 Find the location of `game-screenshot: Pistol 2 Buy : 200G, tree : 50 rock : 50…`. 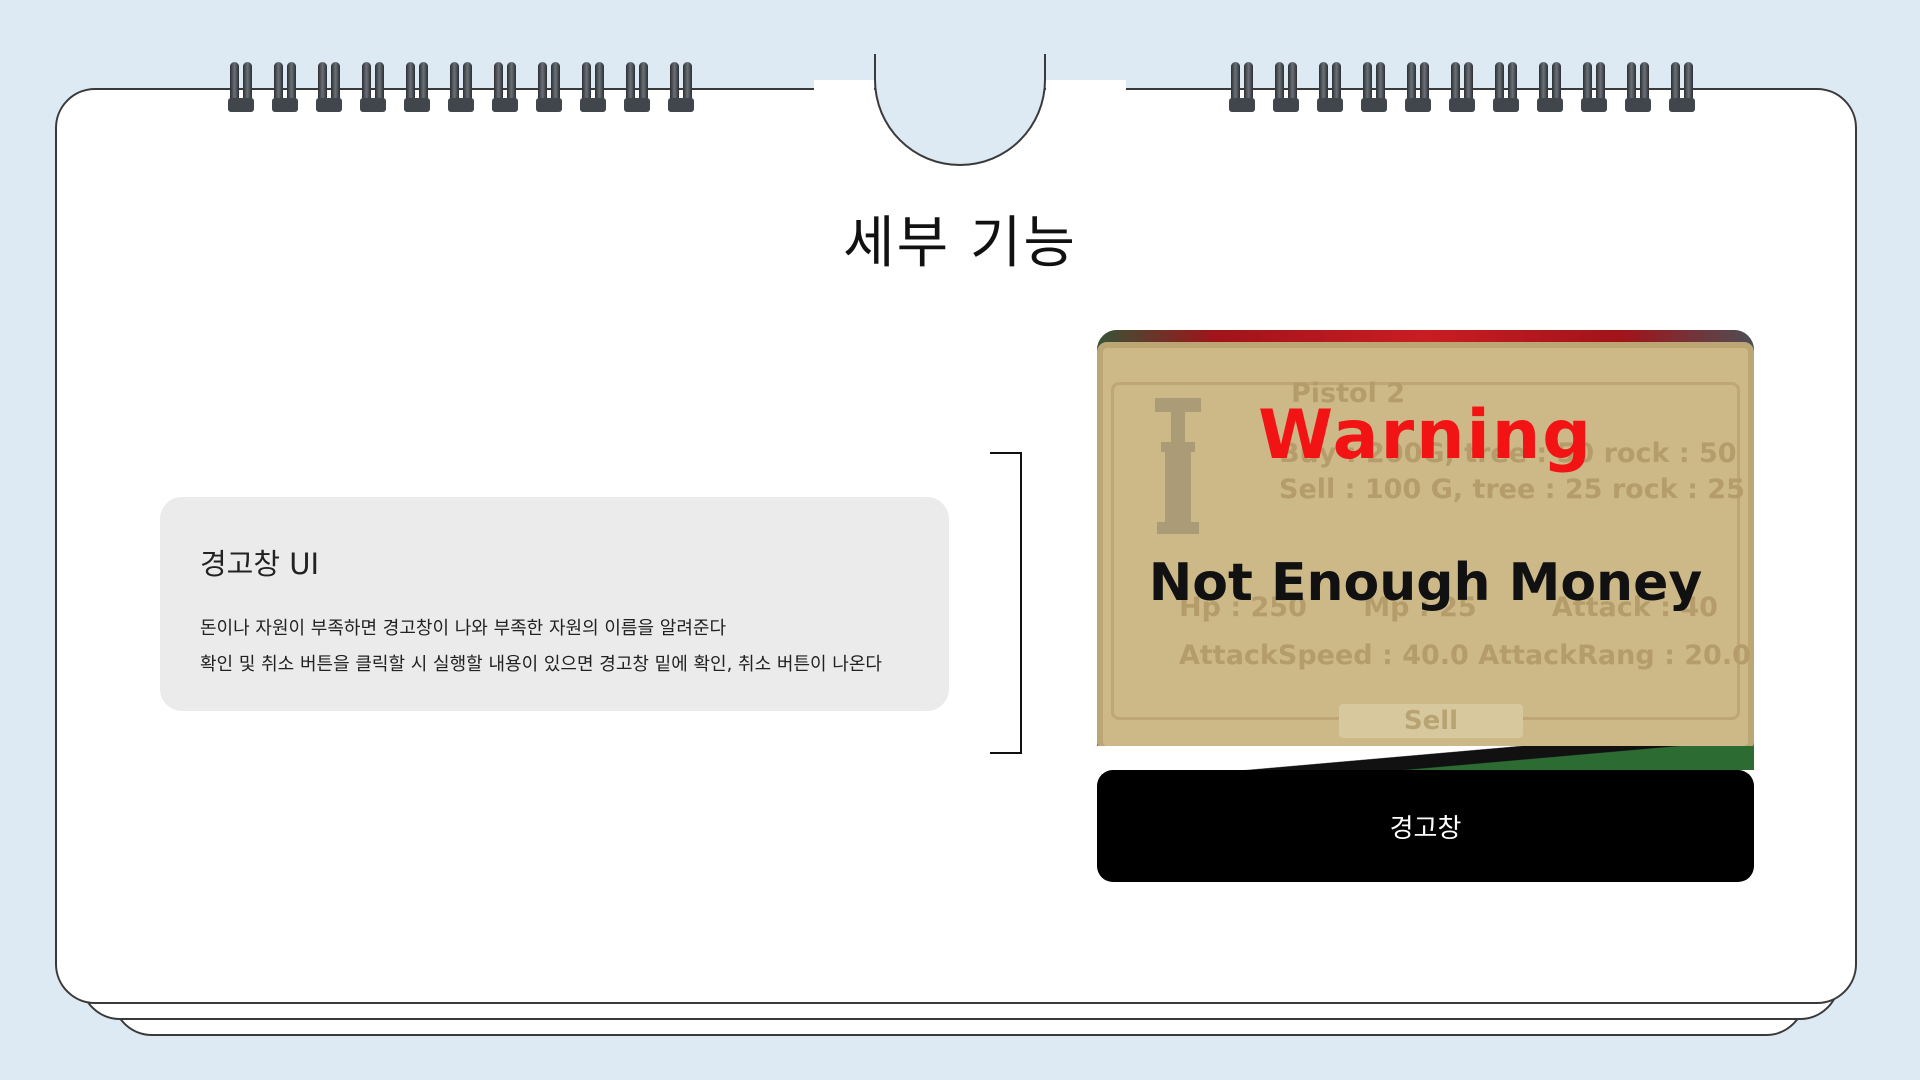

game-screenshot: Pistol 2 Buy : 200G, tree : 50 rock : 50… is located at coordinates (1425, 550).